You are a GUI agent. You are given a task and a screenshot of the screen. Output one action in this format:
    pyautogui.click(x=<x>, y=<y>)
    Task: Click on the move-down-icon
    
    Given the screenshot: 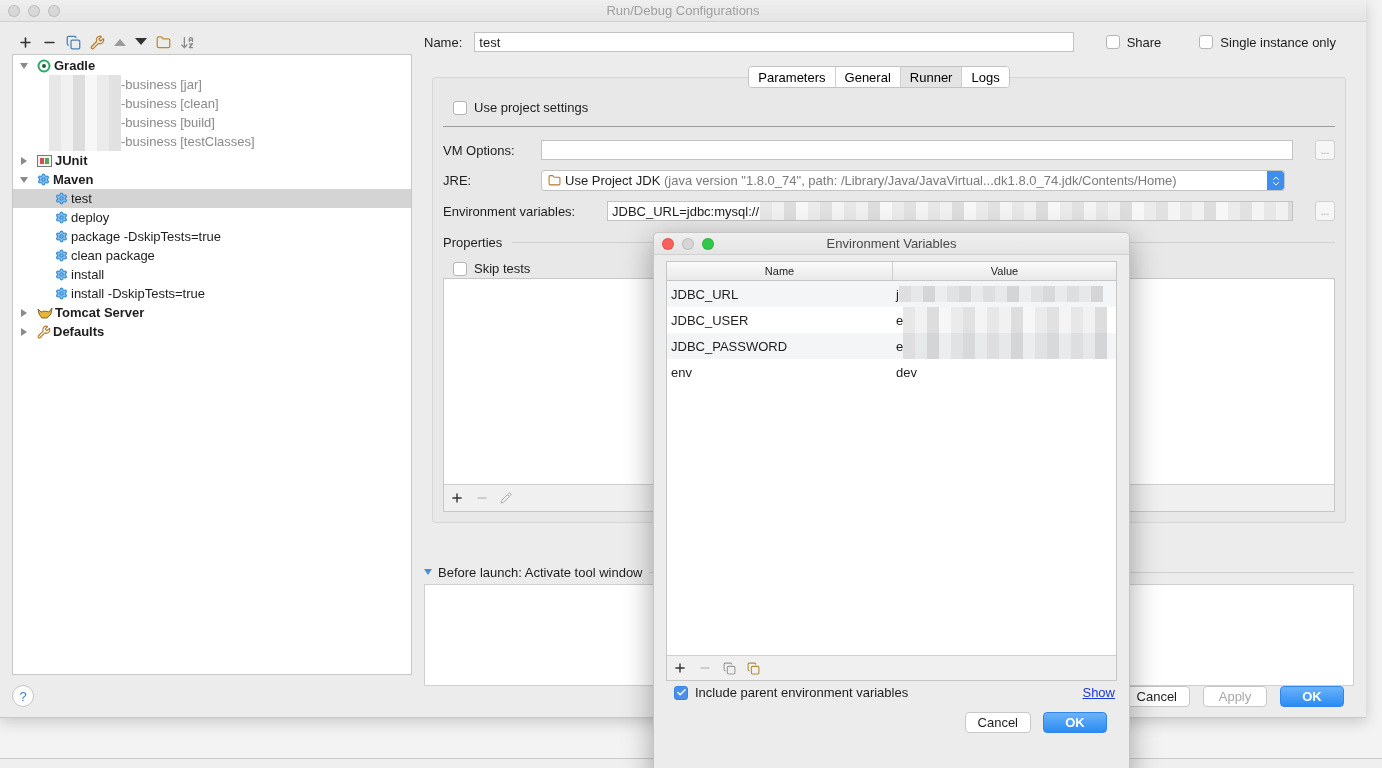 What is the action you would take?
    pyautogui.click(x=141, y=42)
    